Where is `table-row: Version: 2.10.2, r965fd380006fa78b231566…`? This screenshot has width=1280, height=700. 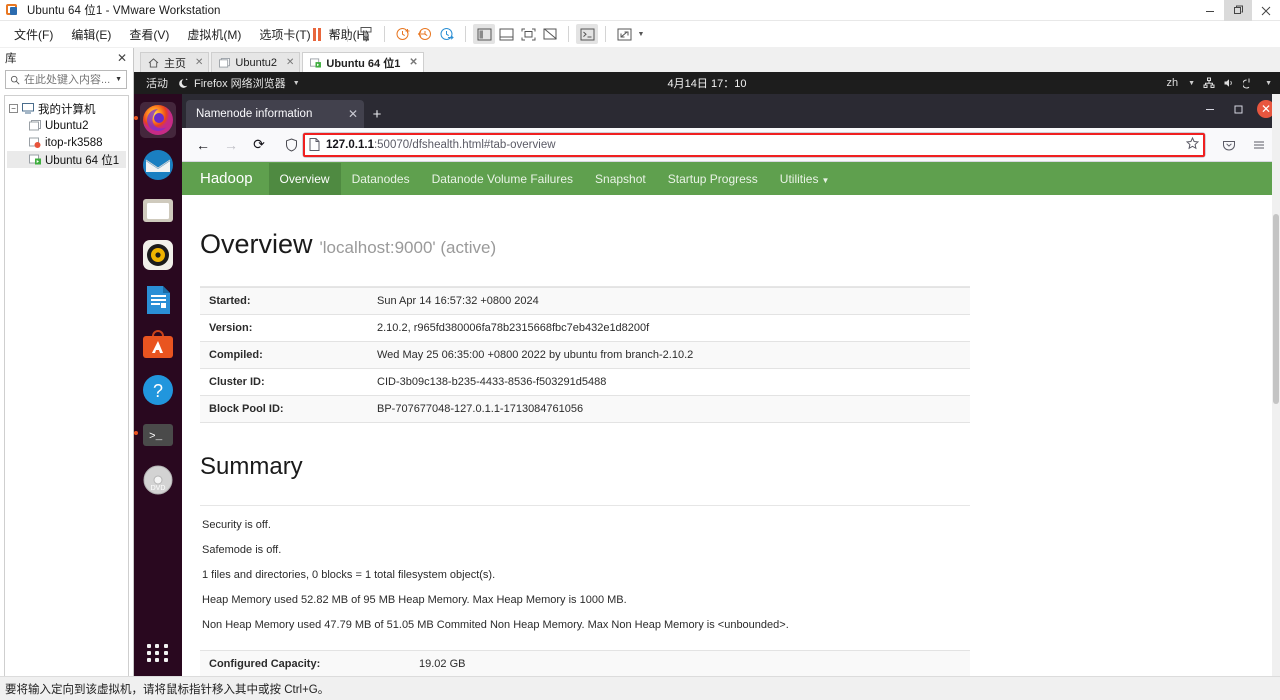
table-row: Version: 2.10.2, r965fd380006fa78b231566… is located at coordinates (585, 328).